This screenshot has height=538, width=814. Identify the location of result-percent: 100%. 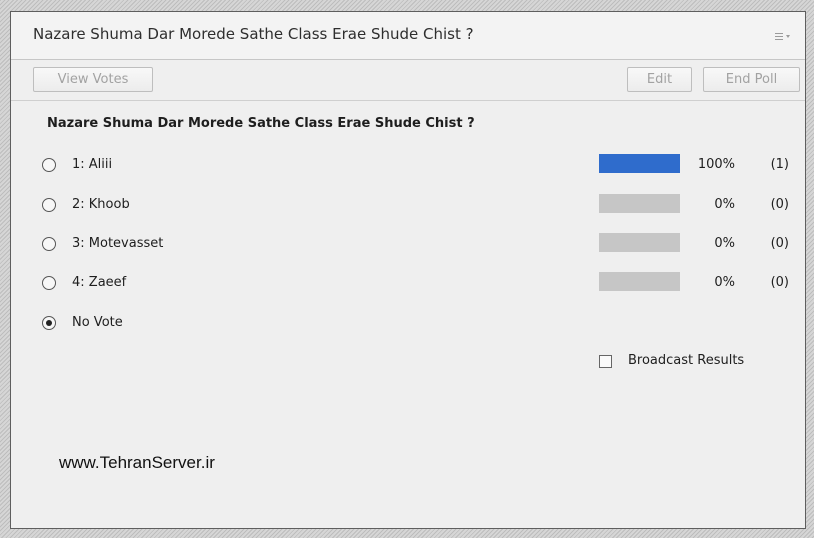
(716, 164).